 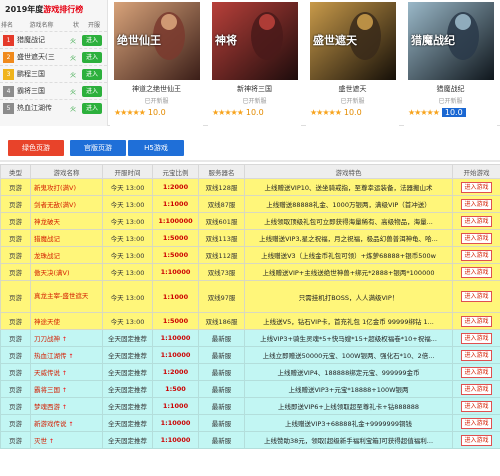 I want to click on rank-number: 1, so click(x=8, y=40).